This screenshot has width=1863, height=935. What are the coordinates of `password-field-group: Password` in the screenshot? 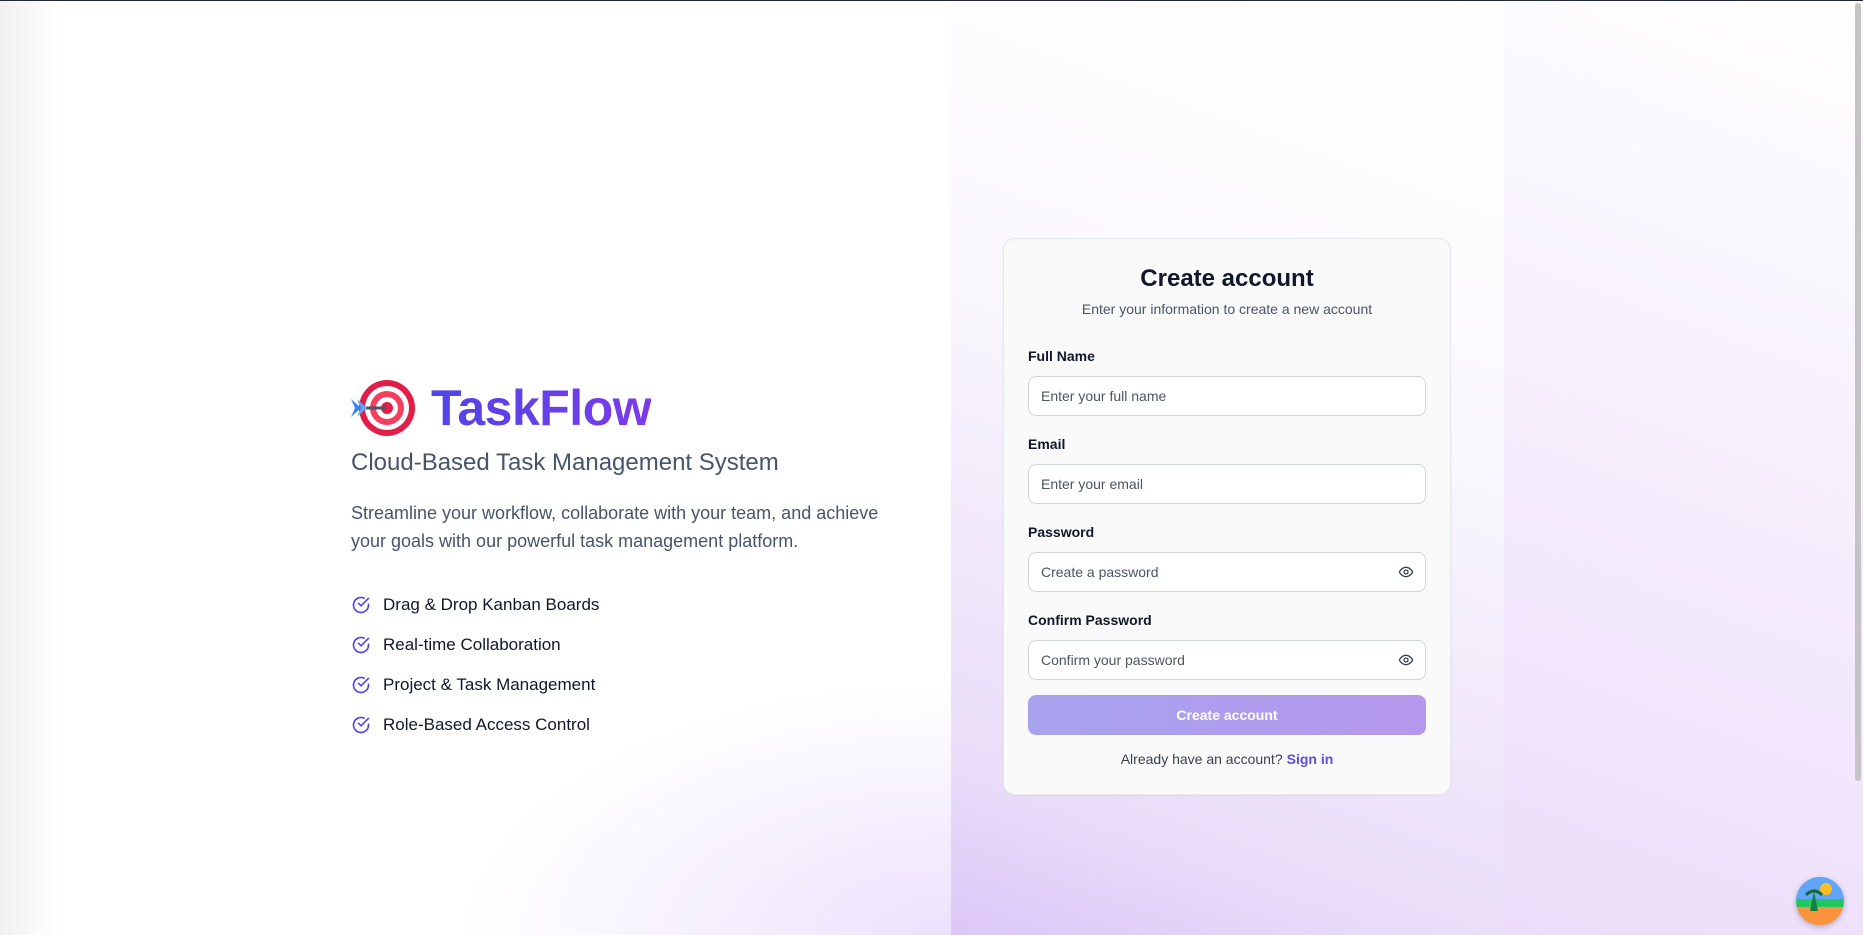 It's located at (1227, 558).